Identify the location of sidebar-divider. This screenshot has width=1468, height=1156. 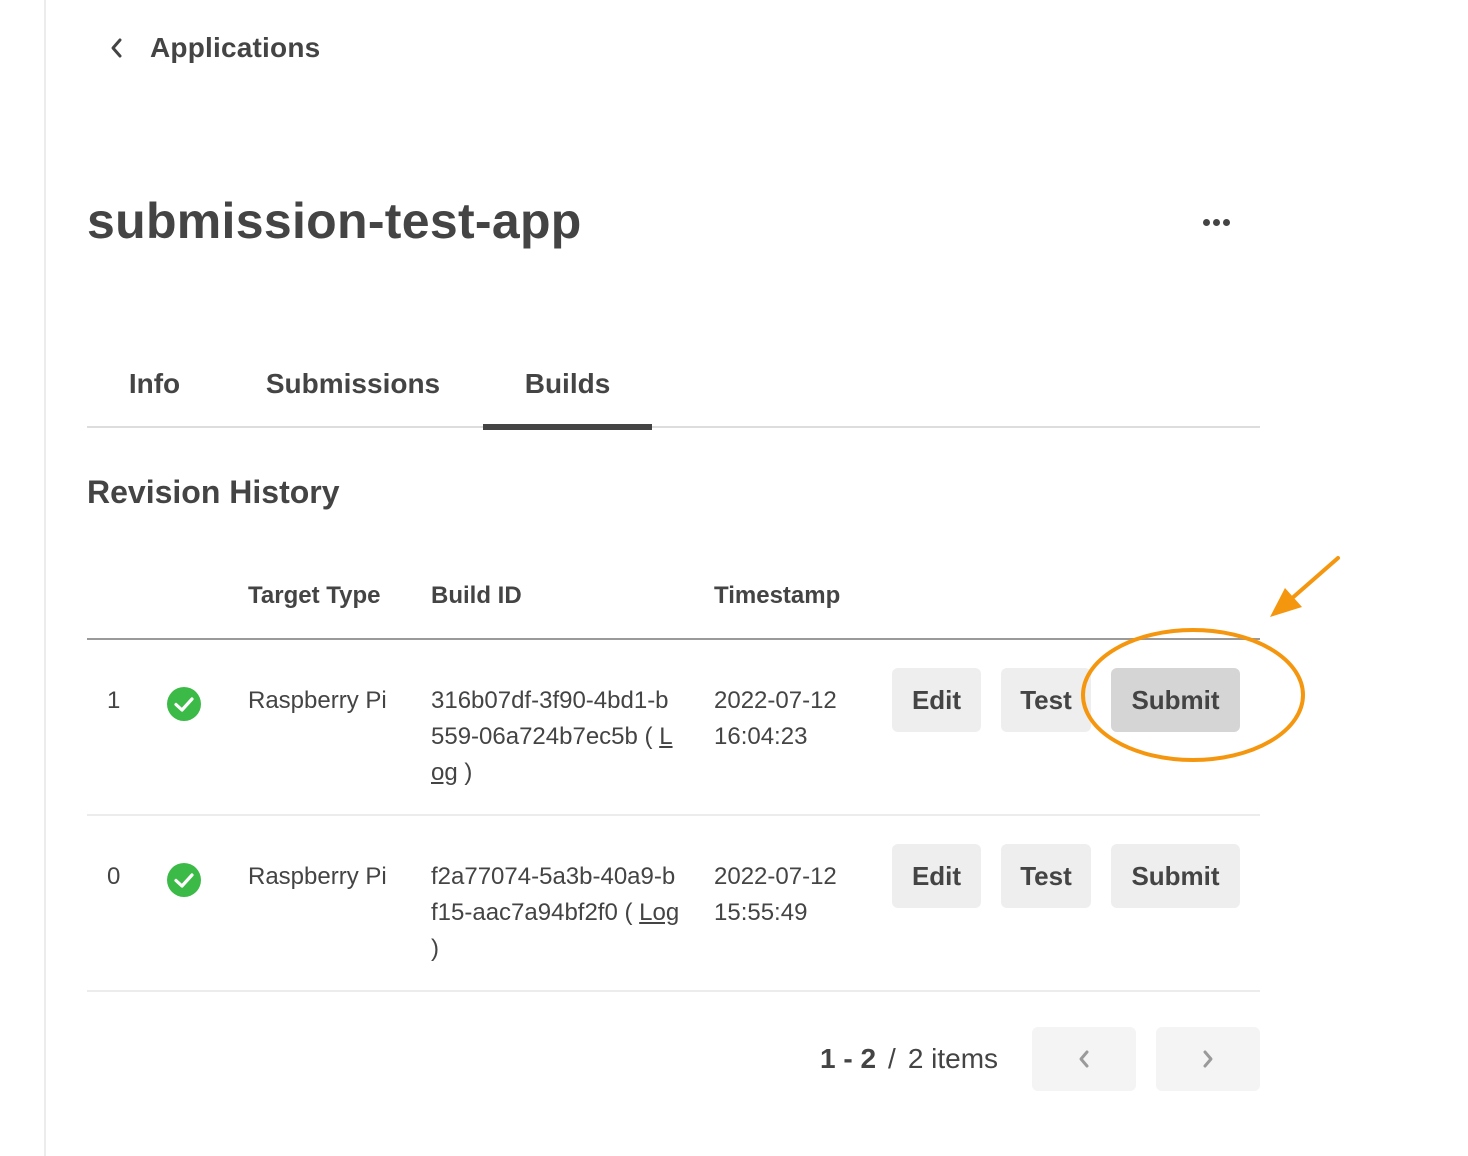
(45, 578).